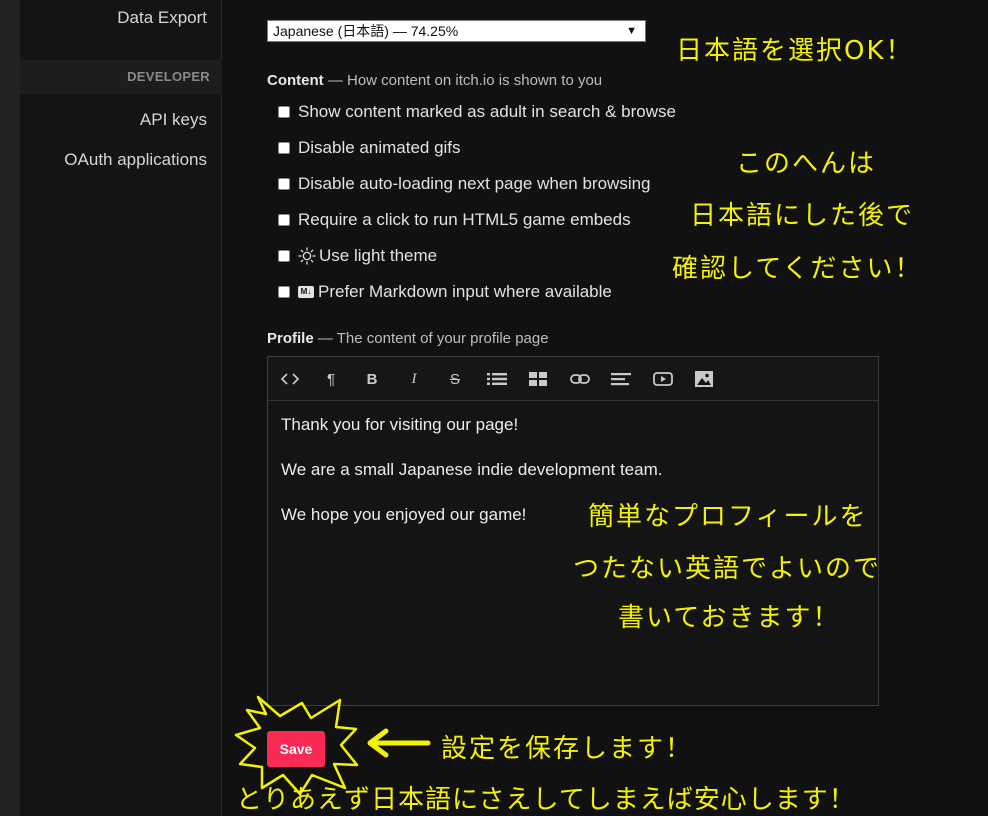 The width and height of the screenshot is (988, 816). Describe the element at coordinates (121, 77) in the screenshot. I see `sidebar-section-developer: DEVELOPER` at that location.